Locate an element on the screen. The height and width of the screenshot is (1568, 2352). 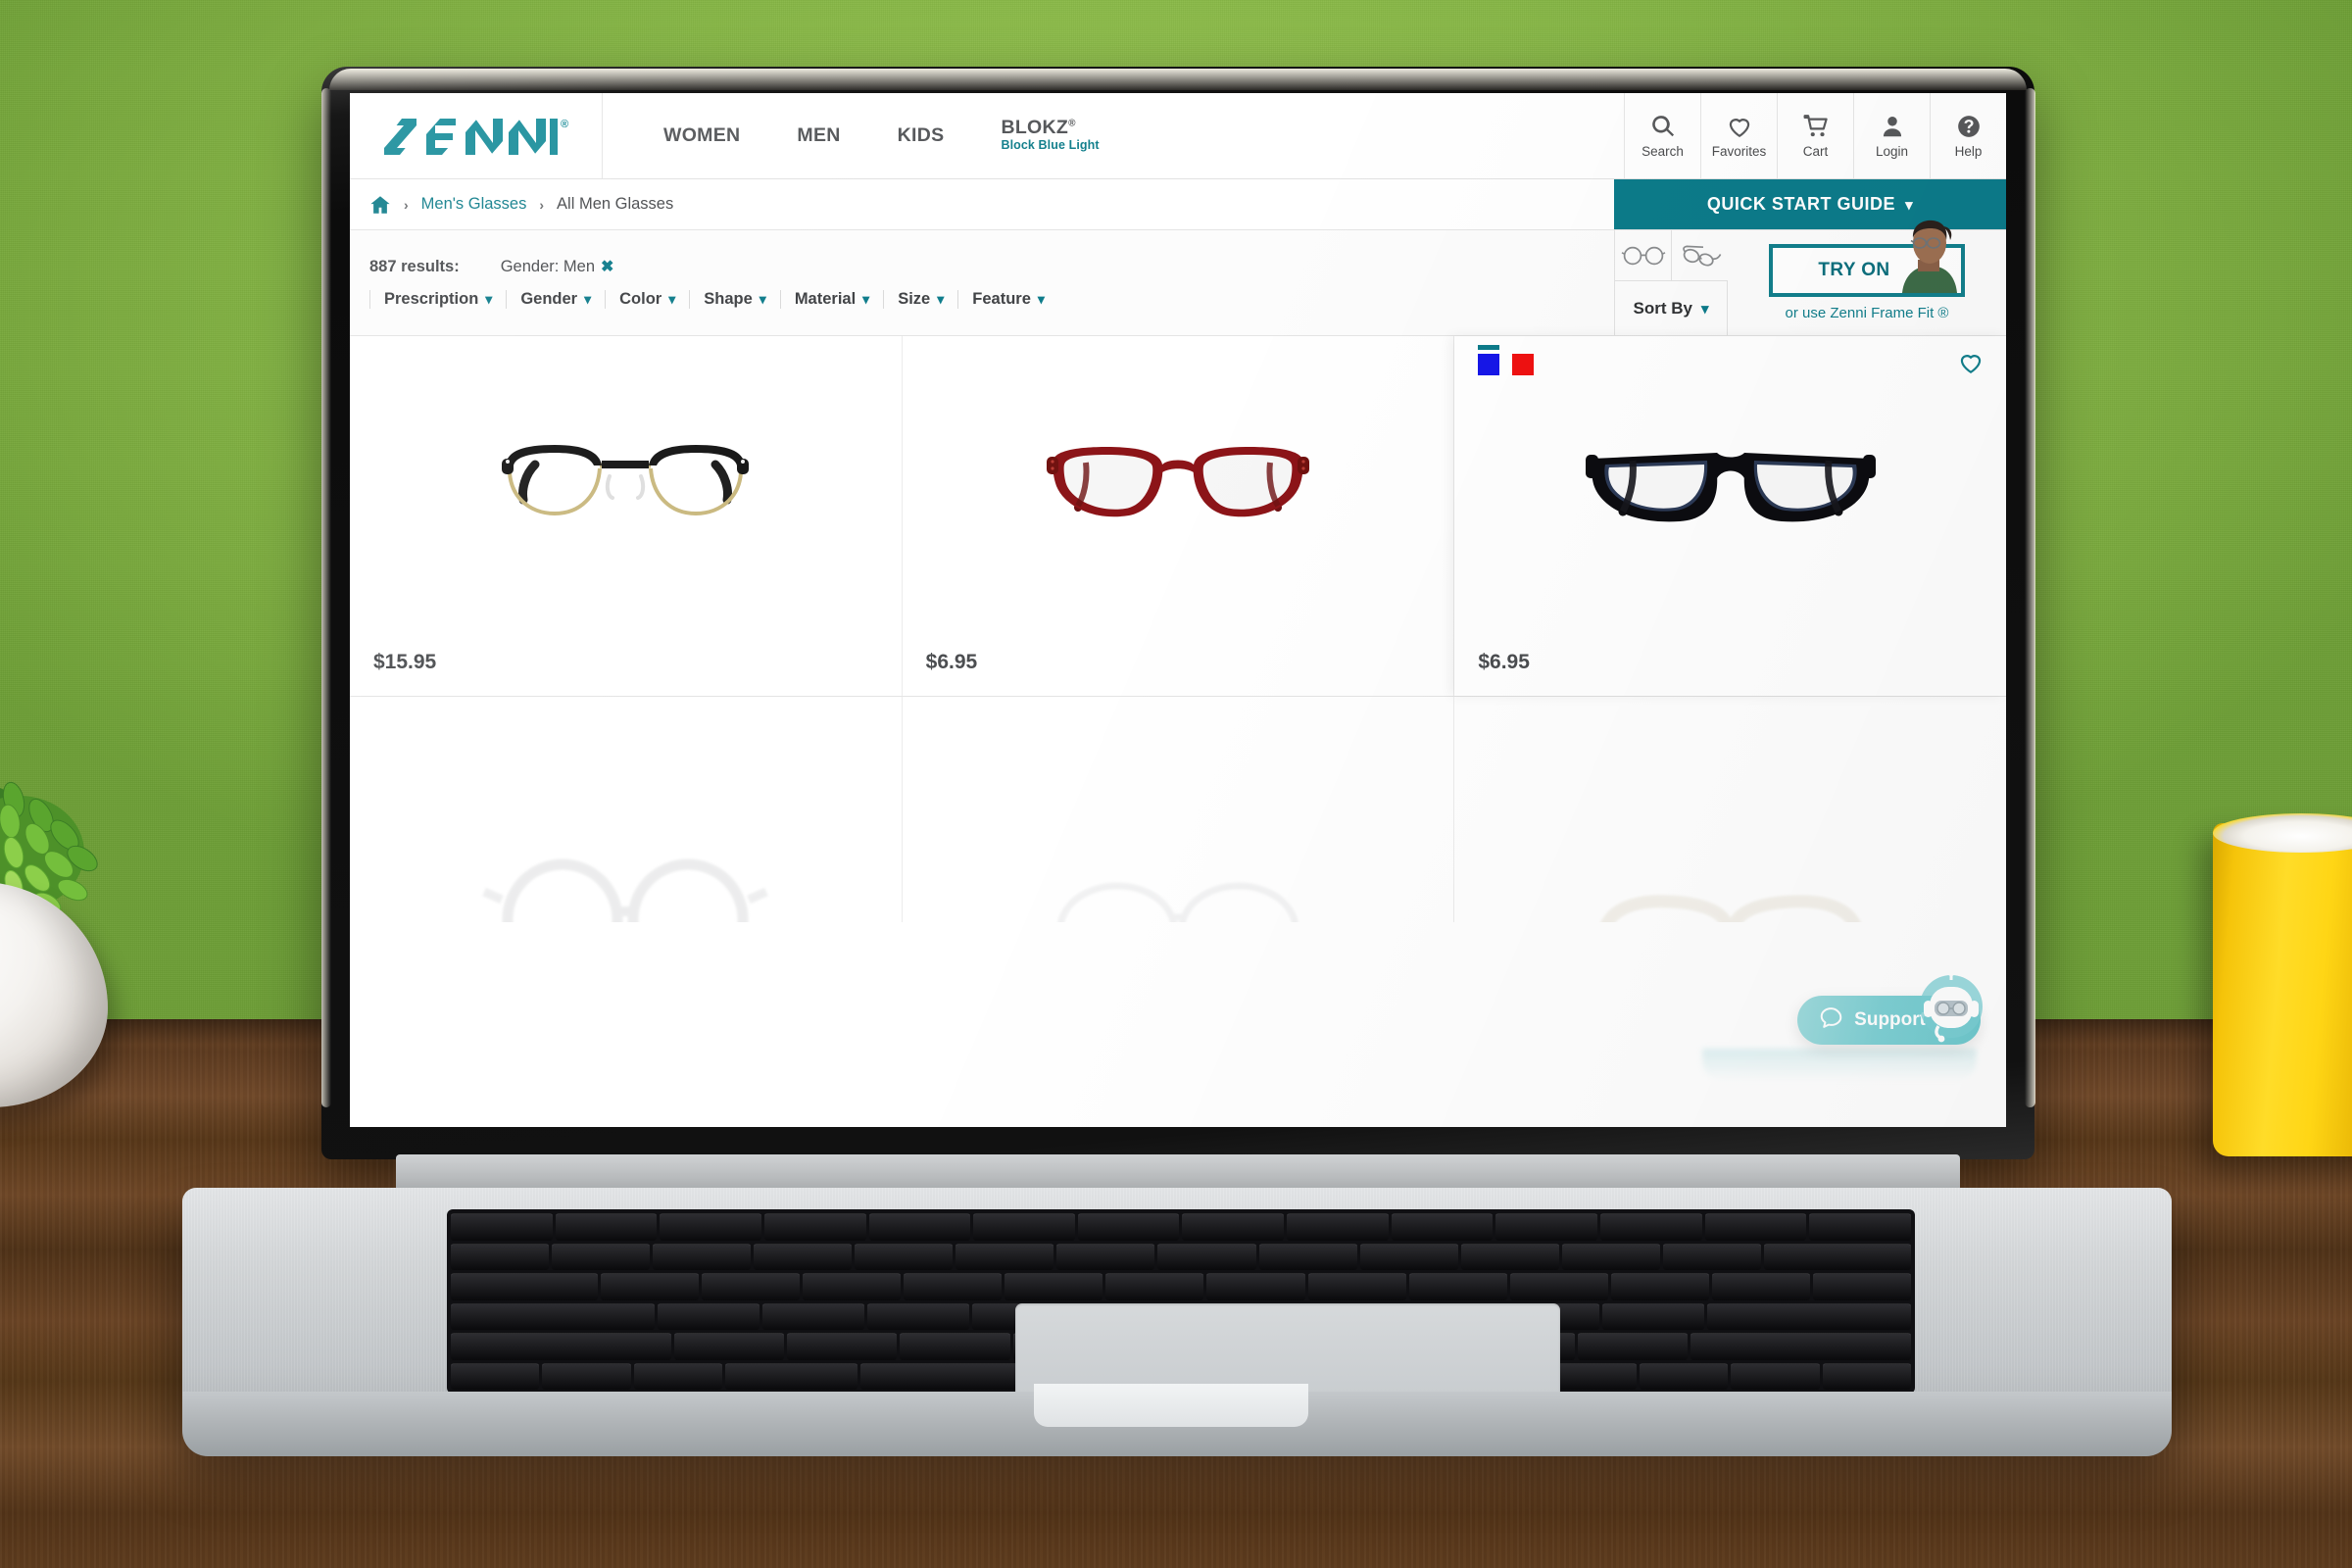
swatch-blue is located at coordinates (1489, 360).